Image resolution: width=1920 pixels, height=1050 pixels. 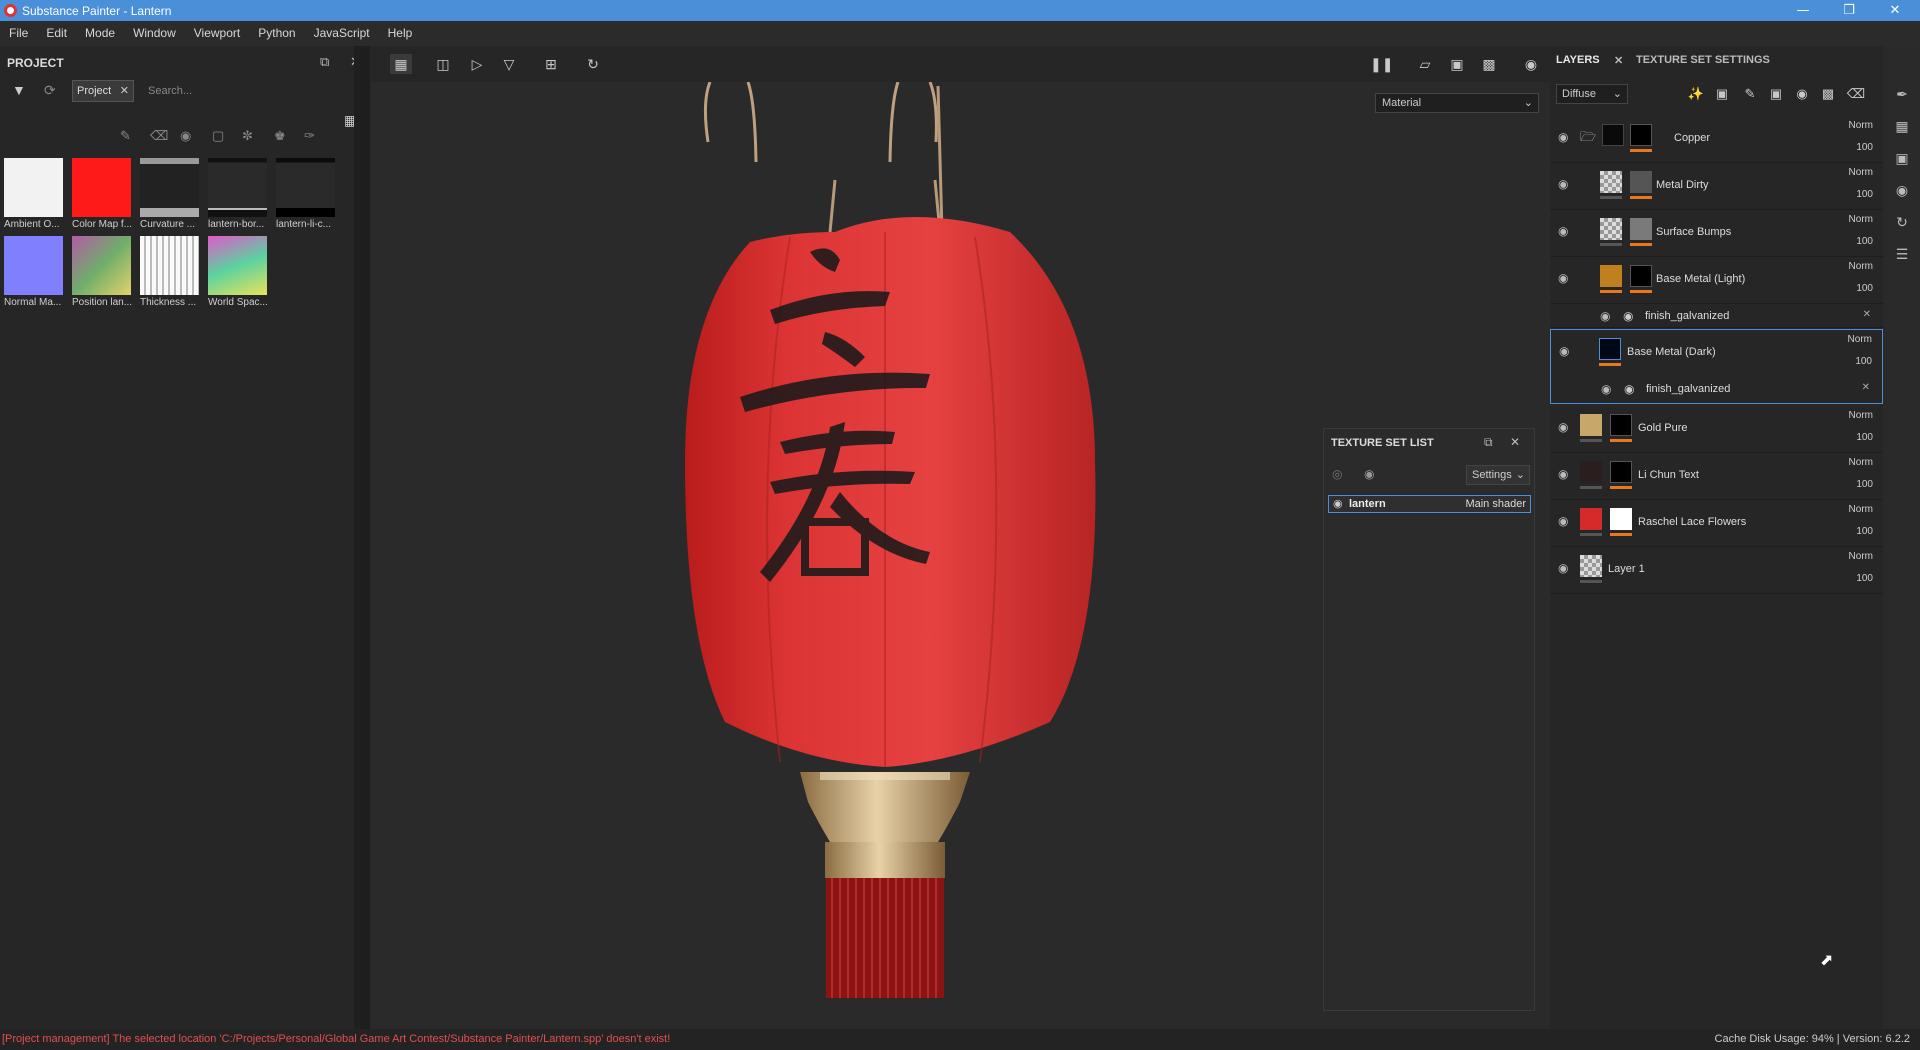 What do you see at coordinates (125, 136) in the screenshot?
I see `brush-icon: ✎` at bounding box center [125, 136].